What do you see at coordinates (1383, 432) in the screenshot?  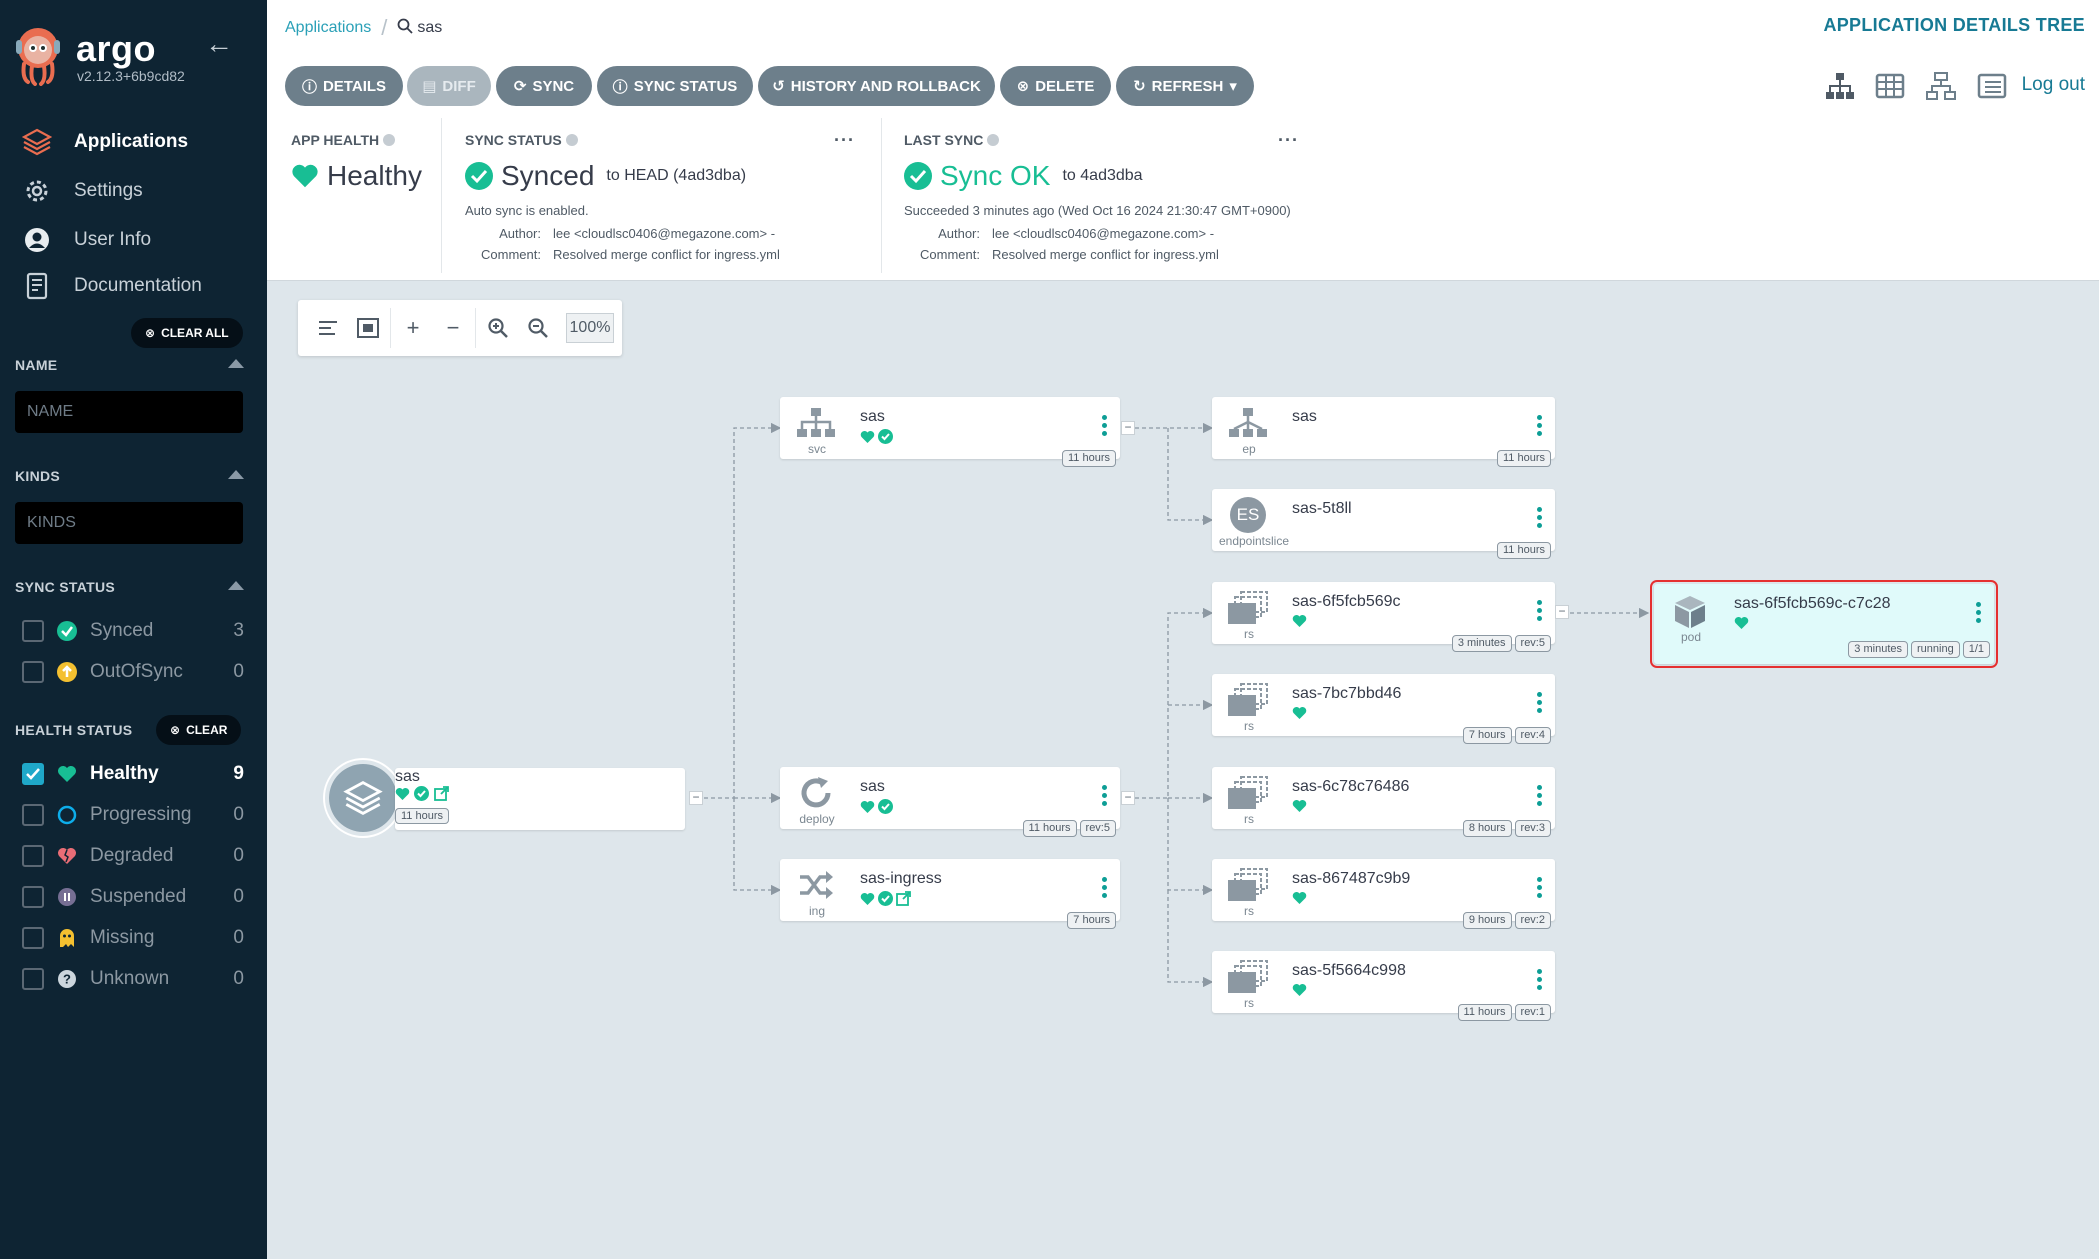 I see `node-ep-sas: ep sas 11 hours` at bounding box center [1383, 432].